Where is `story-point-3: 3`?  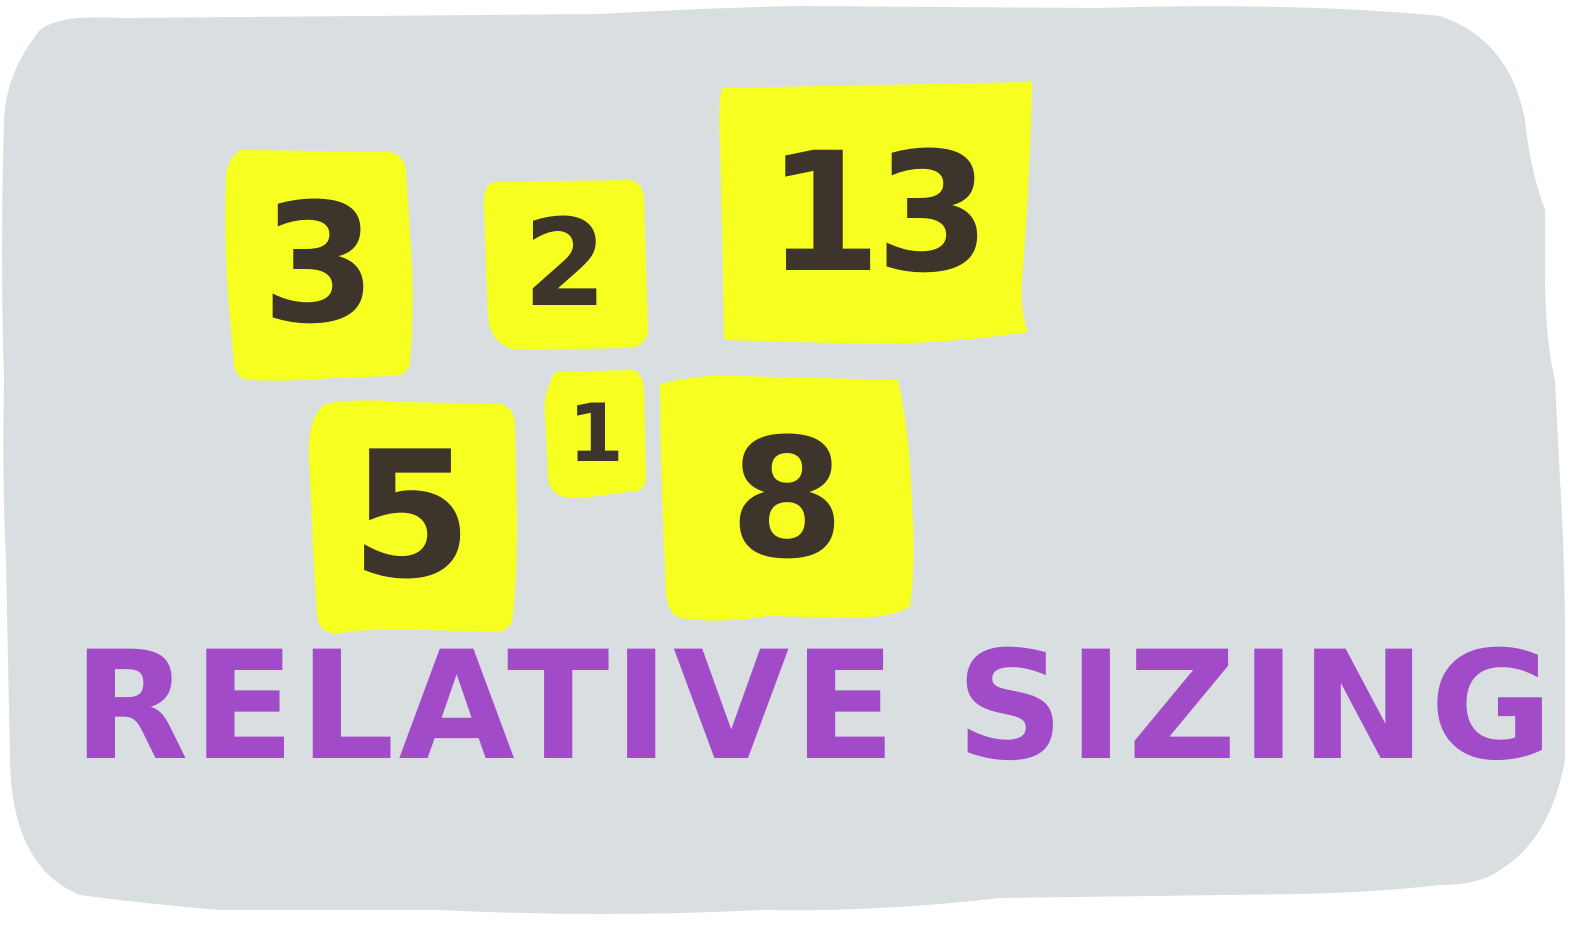 story-point-3: 3 is located at coordinates (319, 263).